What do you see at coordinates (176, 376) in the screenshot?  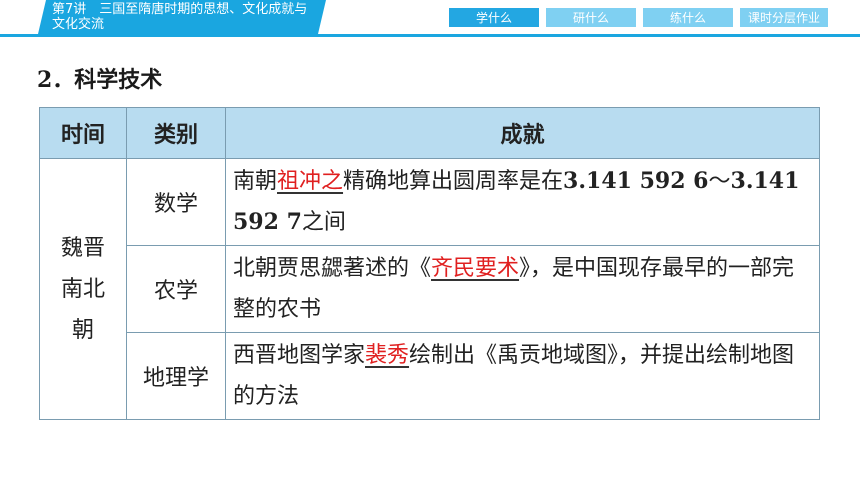 I see `category-cell: 地理学` at bounding box center [176, 376].